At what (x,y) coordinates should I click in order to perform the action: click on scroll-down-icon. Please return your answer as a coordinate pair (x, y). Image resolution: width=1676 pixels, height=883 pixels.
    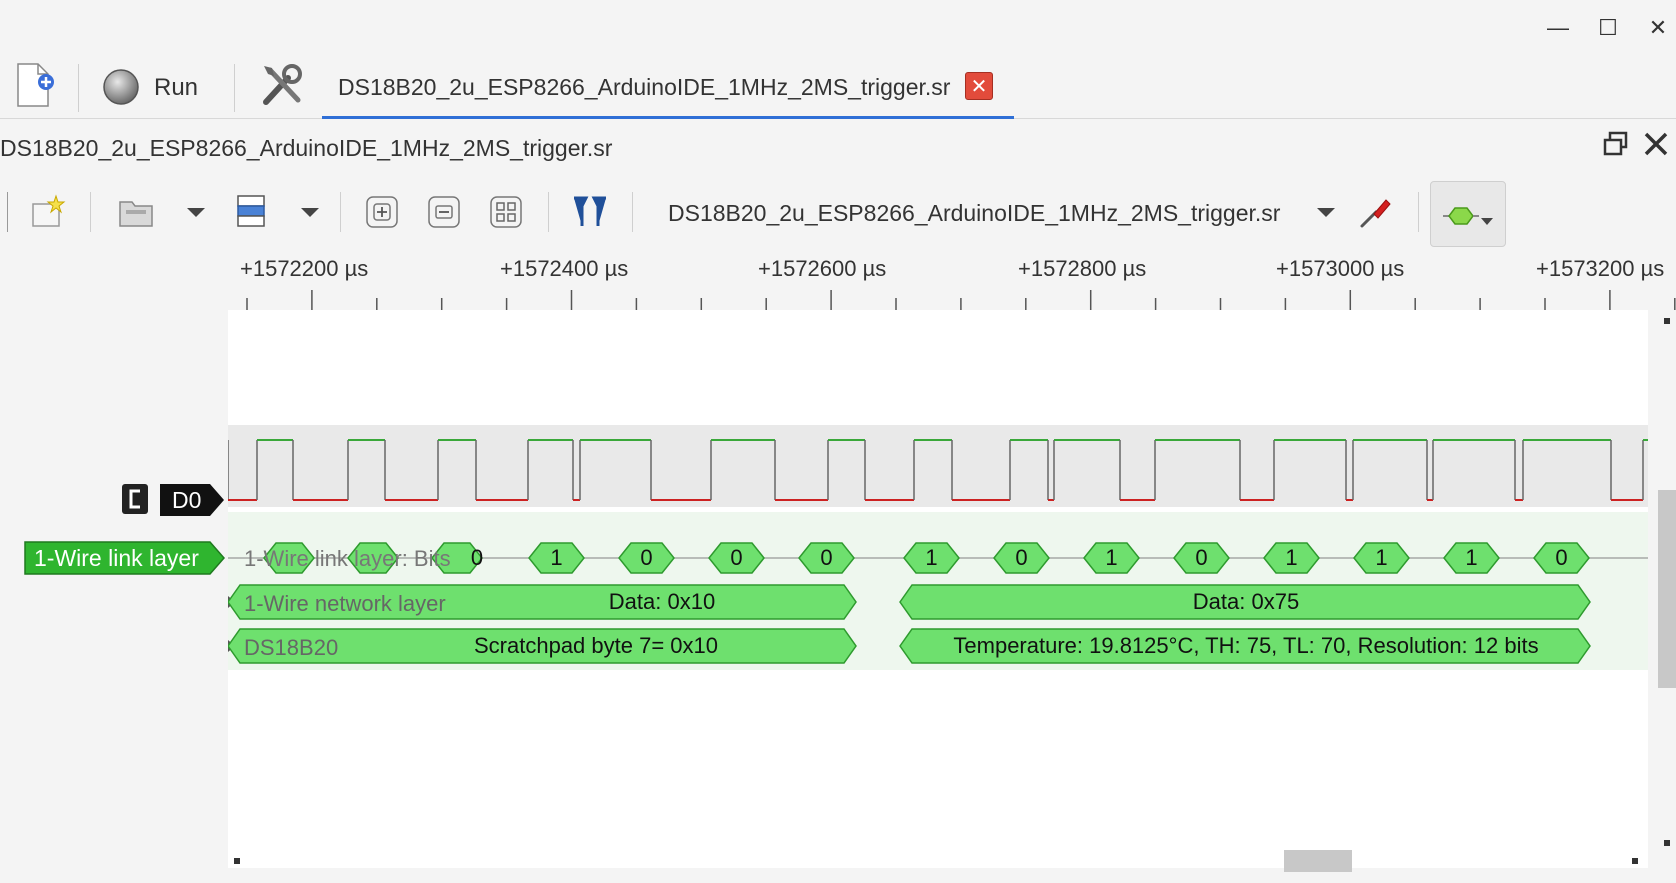
    Looking at the image, I should click on (1667, 843).